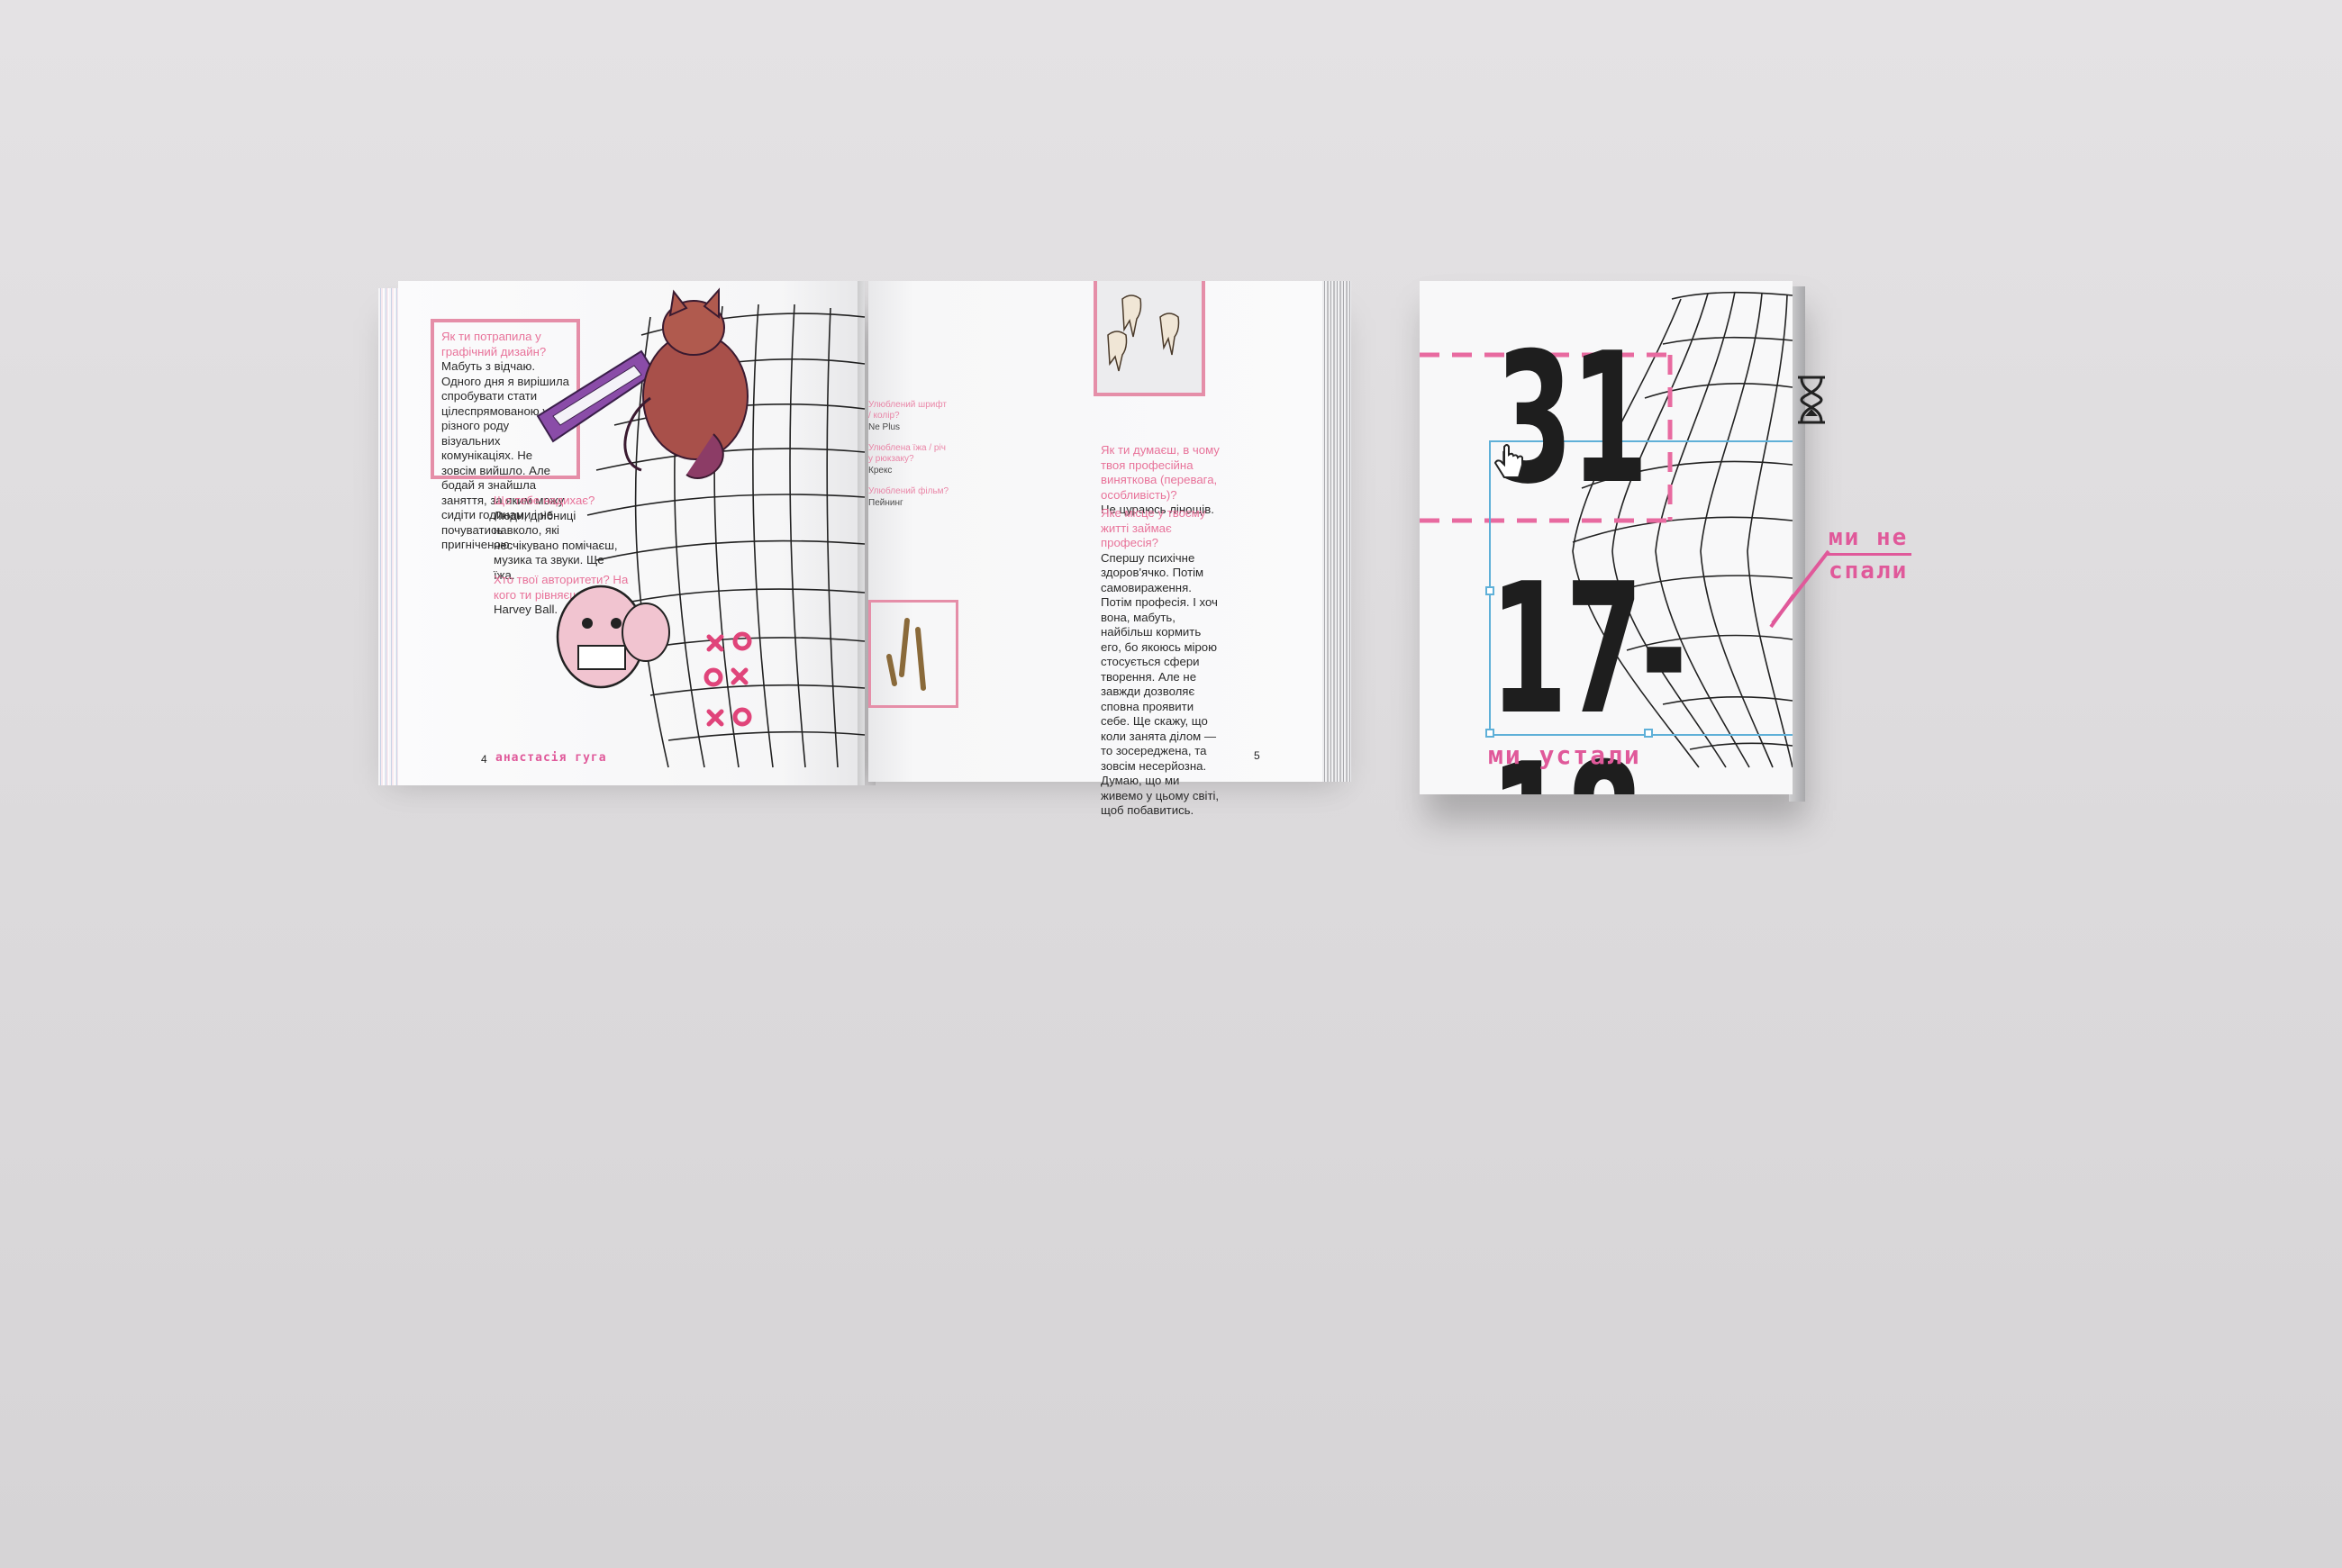 This screenshot has height=1568, width=2342. What do you see at coordinates (1257, 755) in the screenshot?
I see `right-page-number: 5` at bounding box center [1257, 755].